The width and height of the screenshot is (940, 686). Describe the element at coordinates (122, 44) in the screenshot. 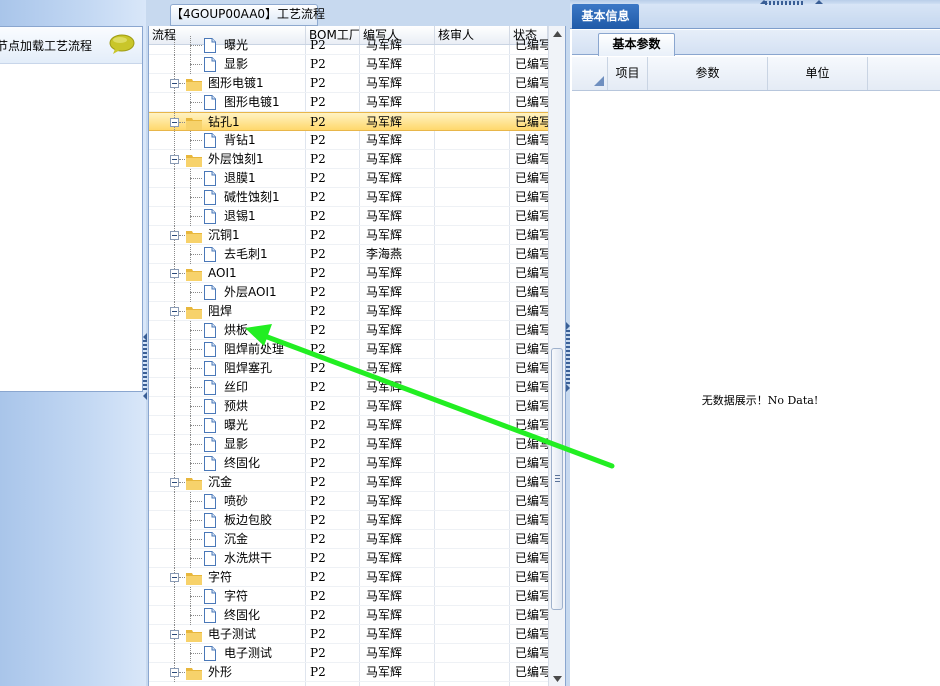

I see `speech-bubble-icon` at that location.